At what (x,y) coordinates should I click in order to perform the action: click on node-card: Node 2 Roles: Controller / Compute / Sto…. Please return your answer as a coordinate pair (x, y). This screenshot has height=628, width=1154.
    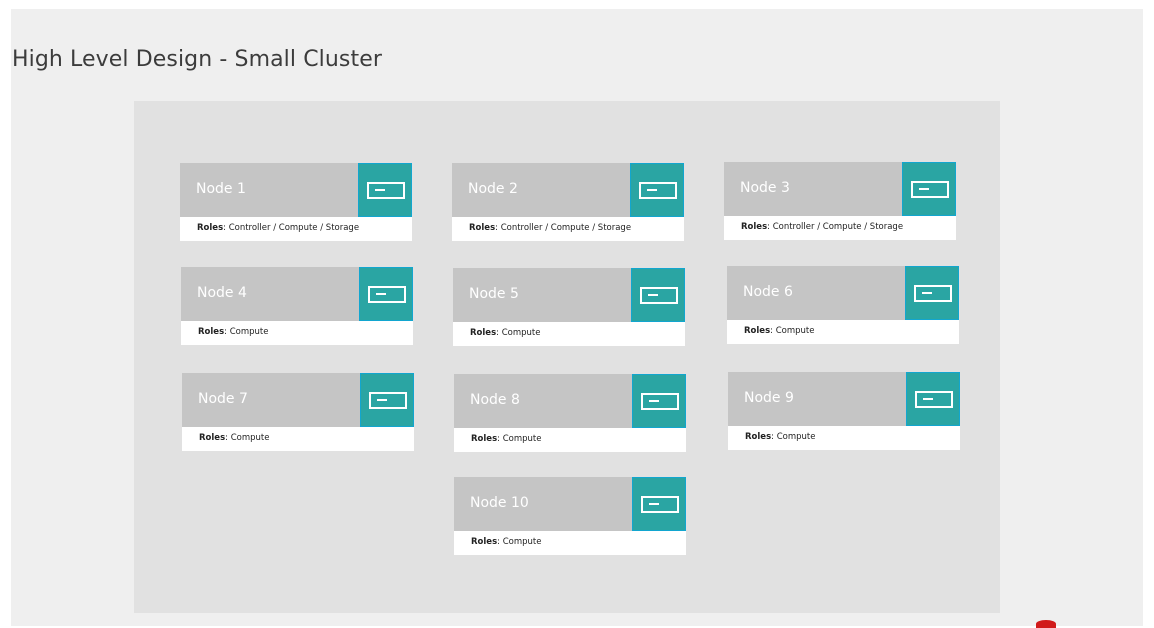
    Looking at the image, I should click on (568, 202).